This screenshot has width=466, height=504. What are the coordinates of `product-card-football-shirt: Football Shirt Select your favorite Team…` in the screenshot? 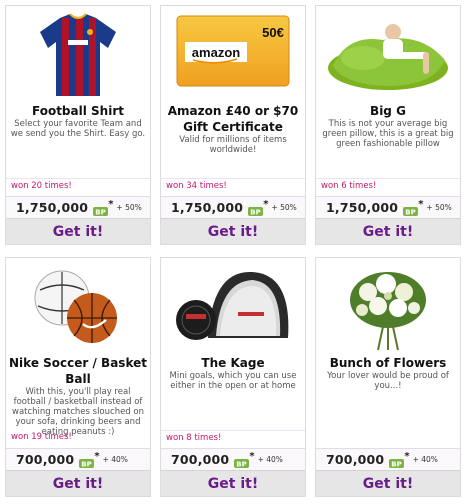 It's located at (78, 125).